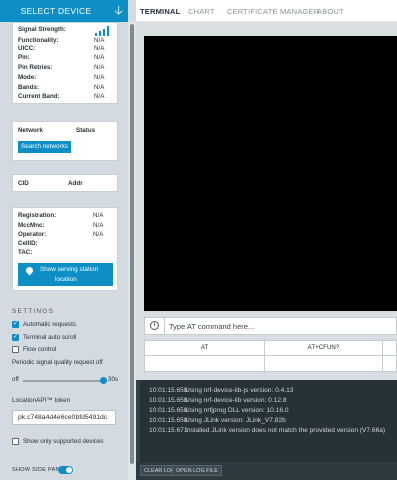 This screenshot has width=397, height=480. What do you see at coordinates (66, 253) in the screenshot?
I see `registration-row: TAC:` at bounding box center [66, 253].